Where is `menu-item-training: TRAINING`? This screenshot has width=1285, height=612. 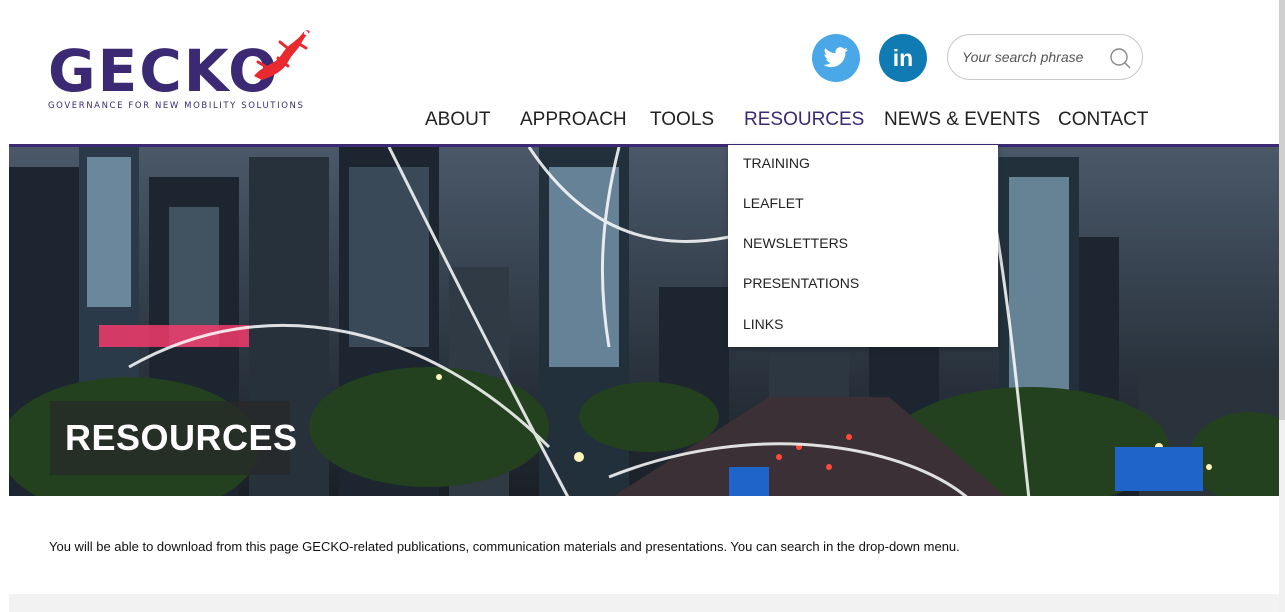 menu-item-training: TRAINING is located at coordinates (776, 163).